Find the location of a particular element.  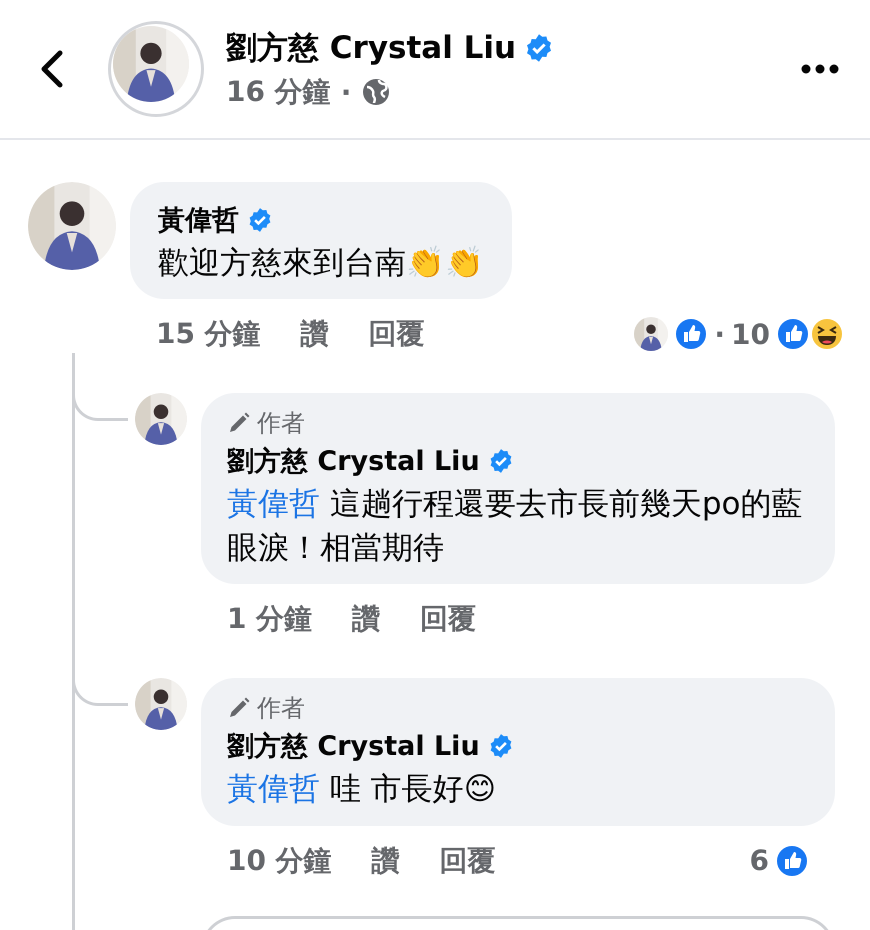

reaction-count: 10 is located at coordinates (750, 334).